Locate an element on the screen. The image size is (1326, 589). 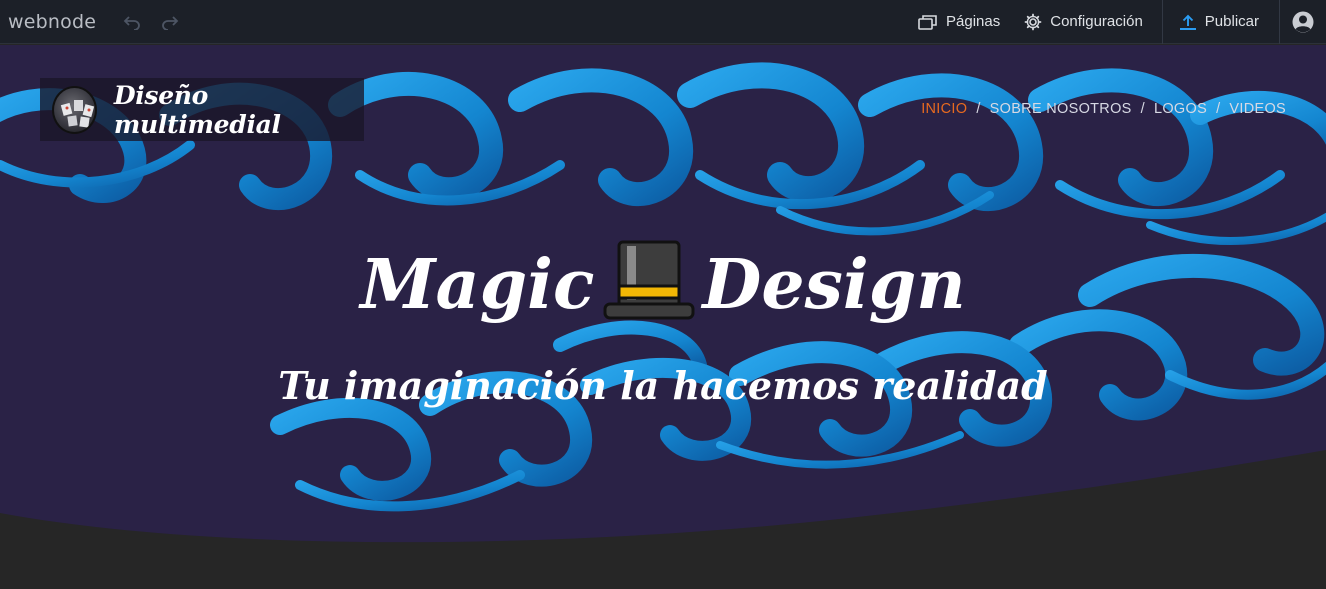
settings-button: Configuración is located at coordinates (1083, 22).